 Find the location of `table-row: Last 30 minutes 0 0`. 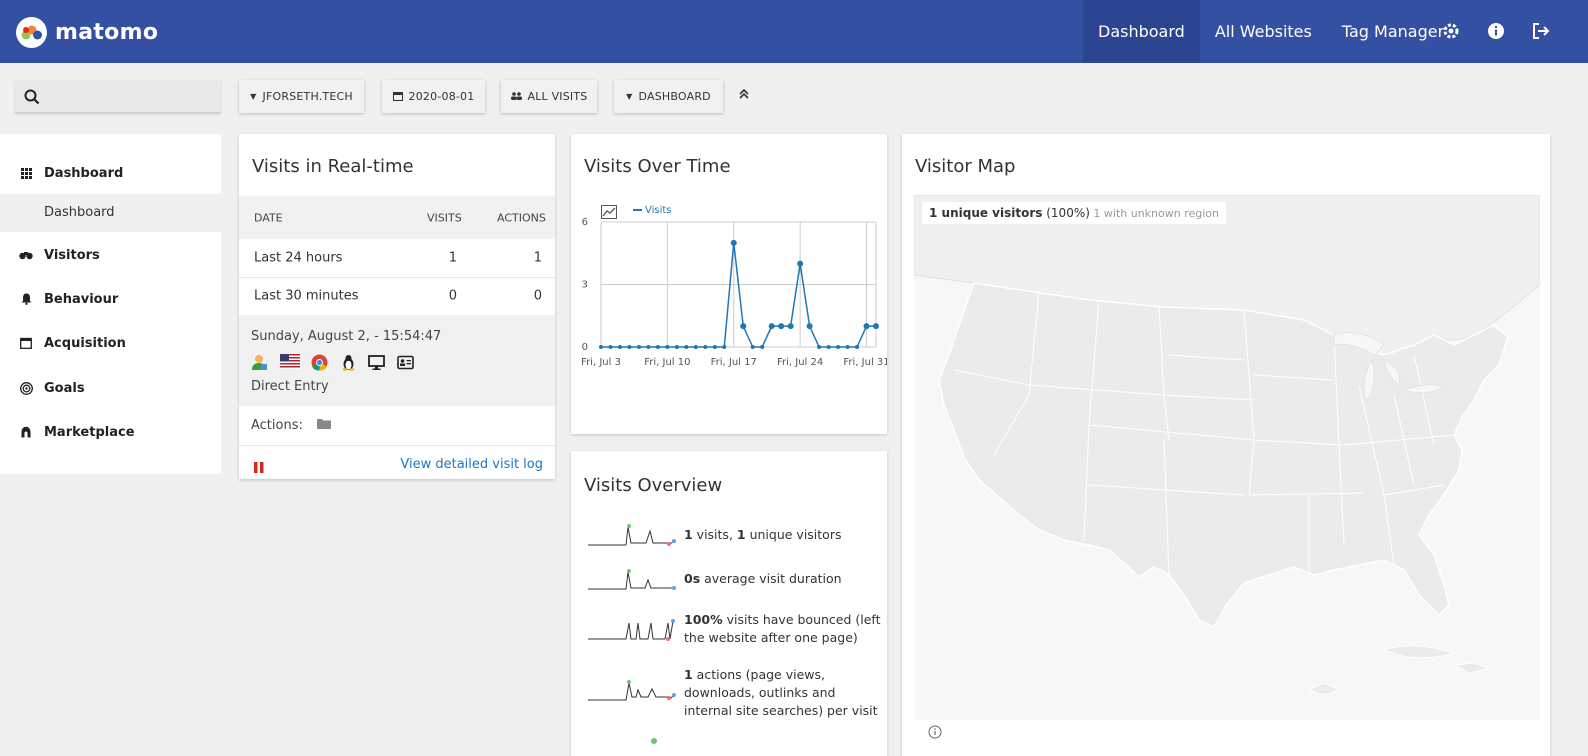

table-row: Last 30 minutes 0 0 is located at coordinates (397, 296).